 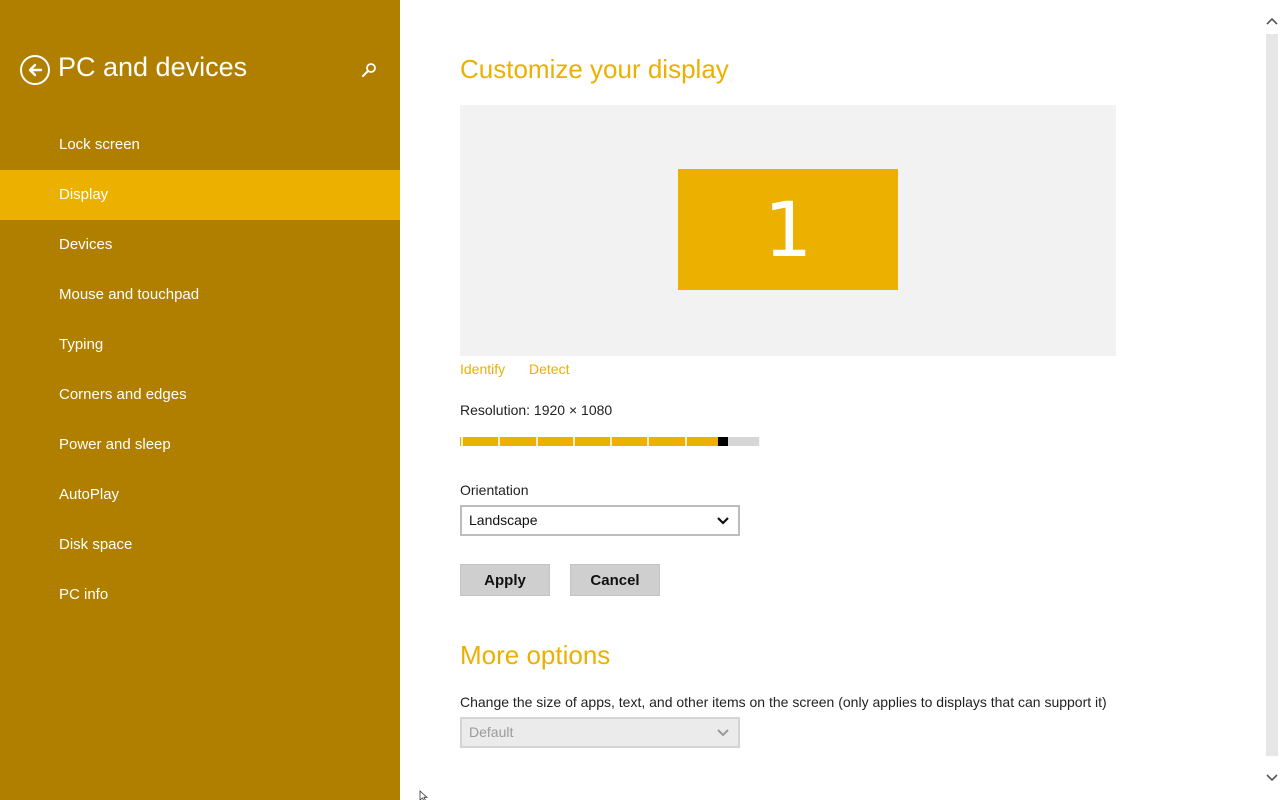 What do you see at coordinates (200, 545) in the screenshot?
I see `sidebar-item-disk-space: Disk space` at bounding box center [200, 545].